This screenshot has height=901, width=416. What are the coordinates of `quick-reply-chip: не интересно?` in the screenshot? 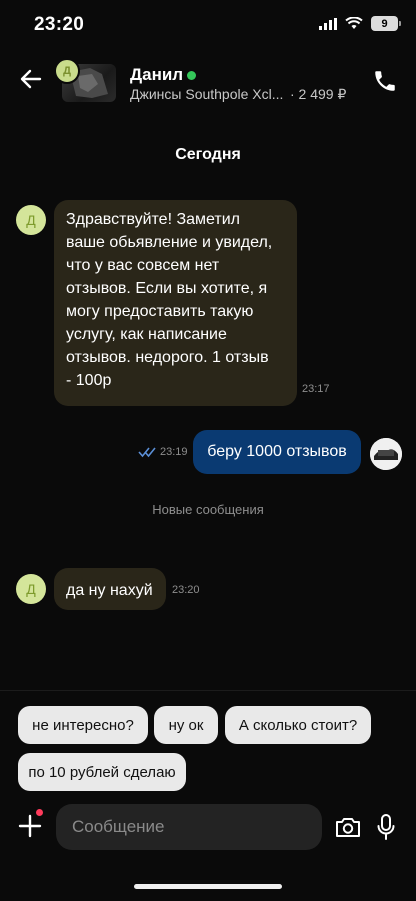 It's located at (83, 725).